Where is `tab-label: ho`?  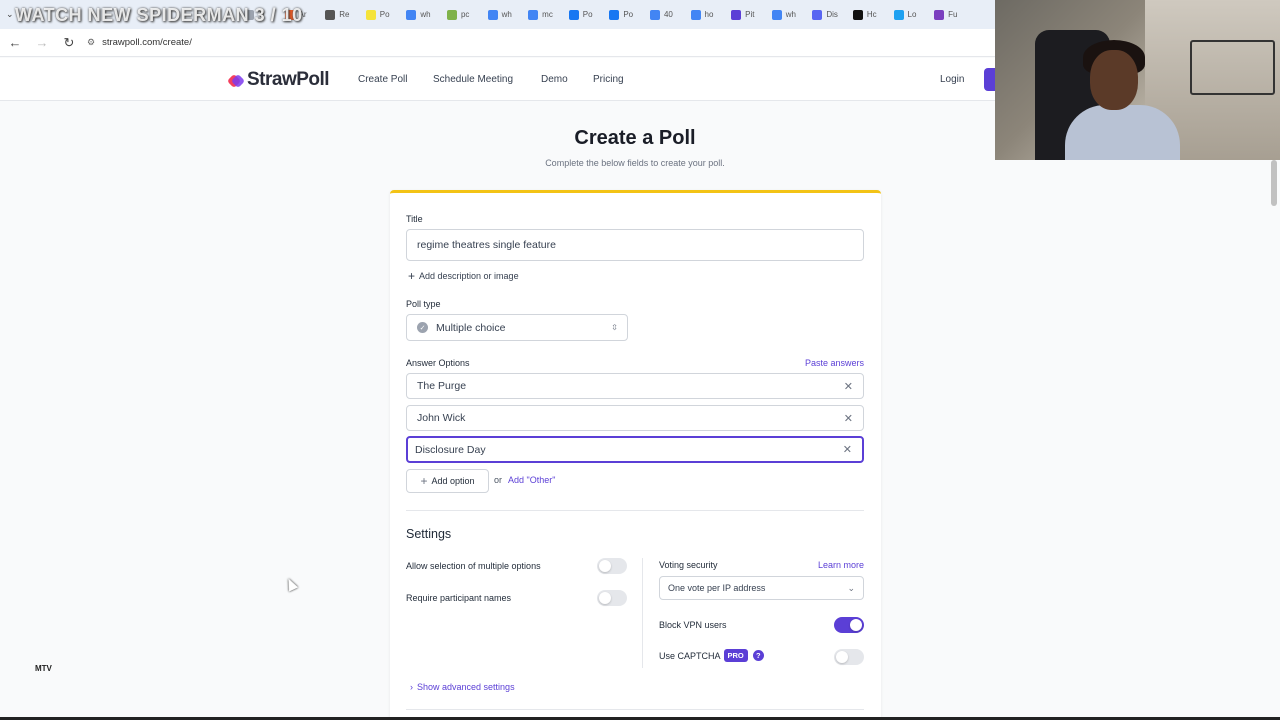
tab-label: ho is located at coordinates (709, 14).